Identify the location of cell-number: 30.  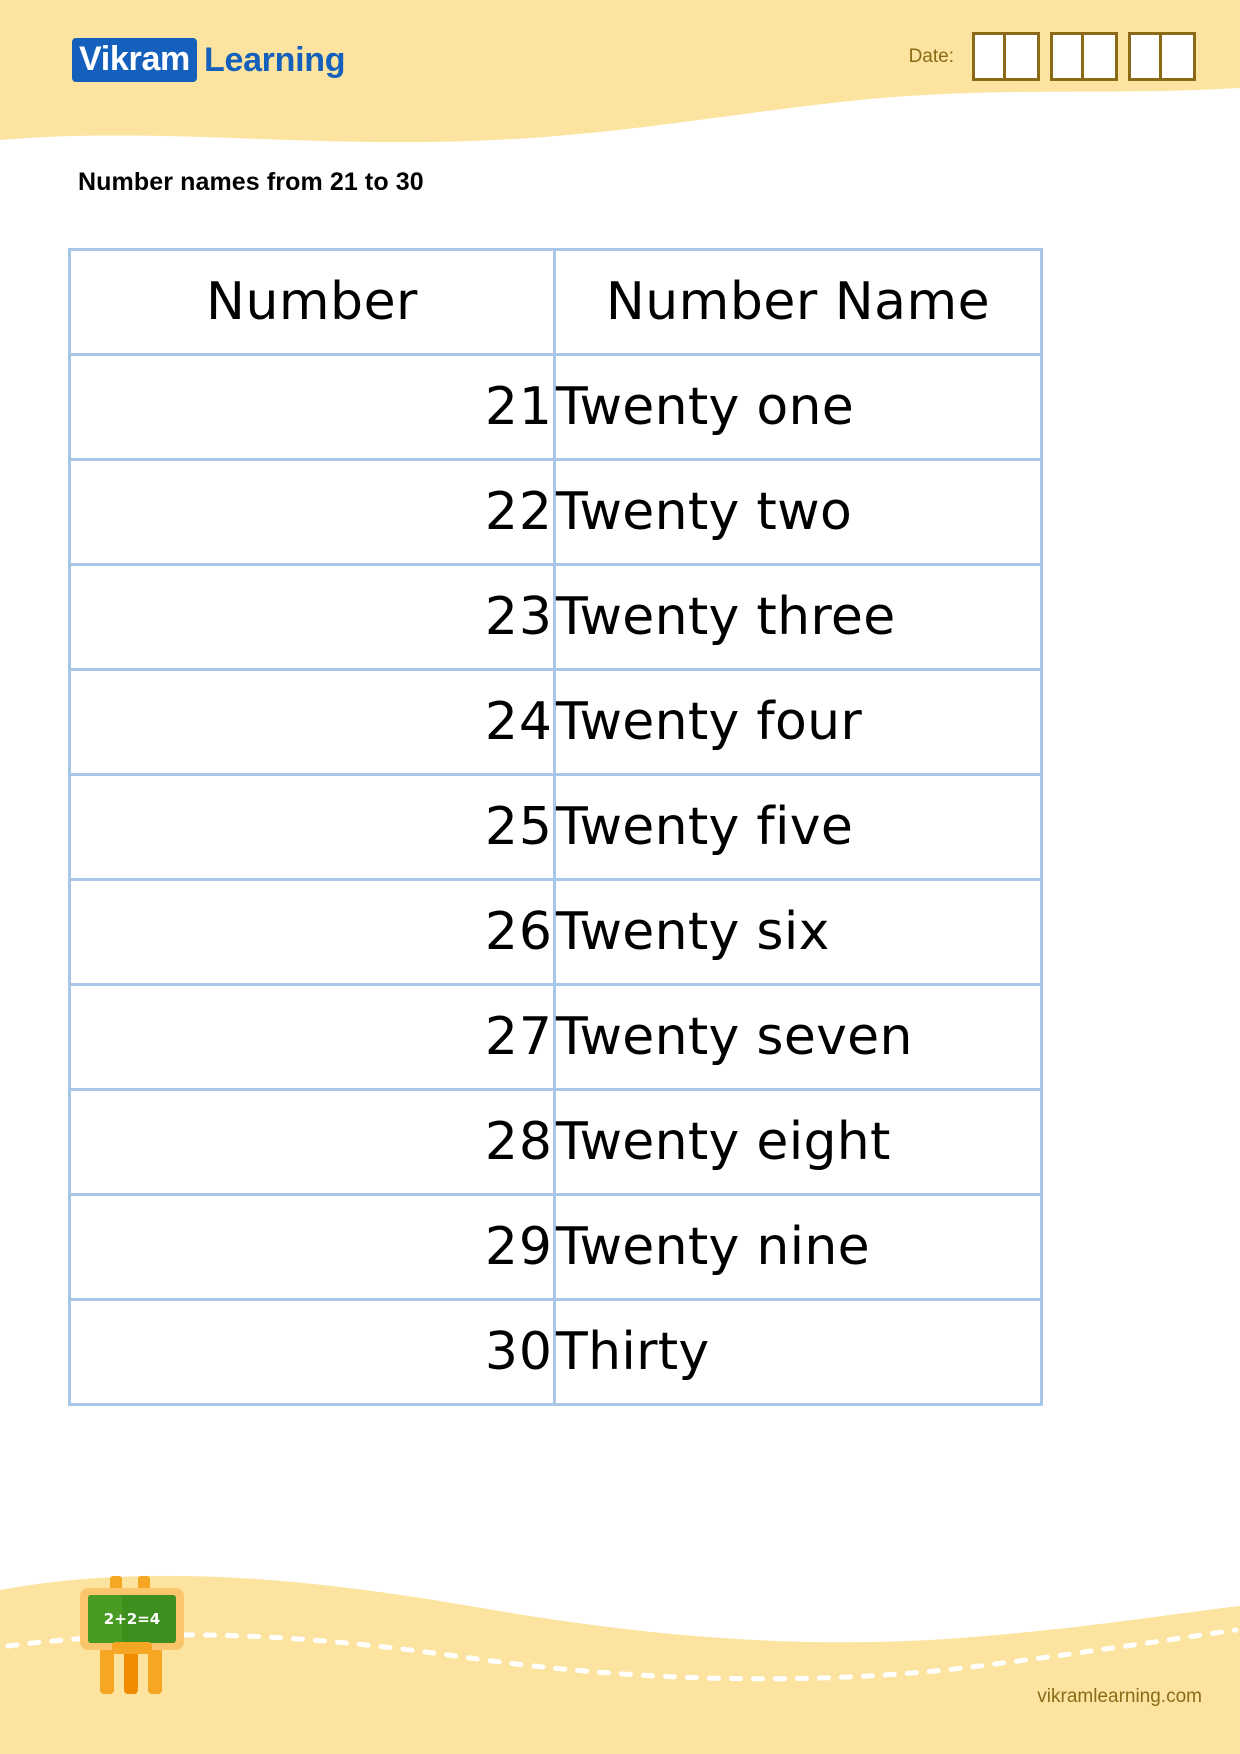
(312, 1352).